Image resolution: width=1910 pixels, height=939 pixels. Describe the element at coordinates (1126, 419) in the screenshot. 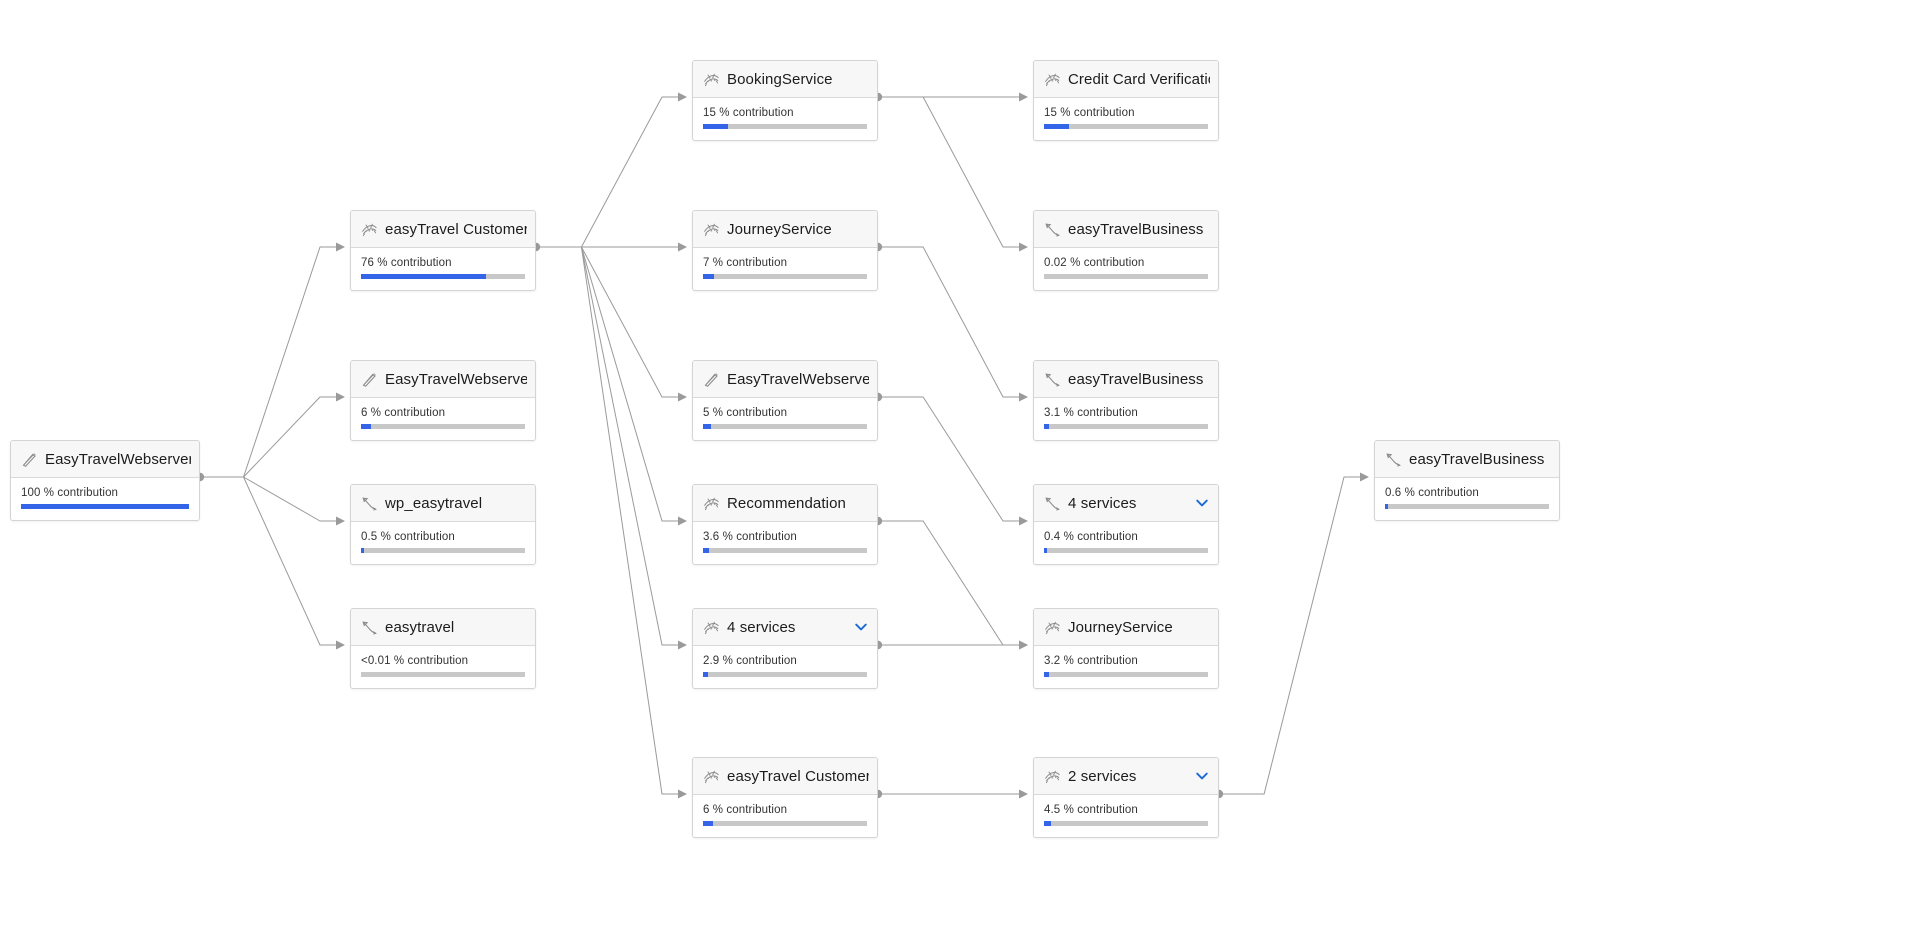

I see `node-body: 3.1 % contribution` at that location.